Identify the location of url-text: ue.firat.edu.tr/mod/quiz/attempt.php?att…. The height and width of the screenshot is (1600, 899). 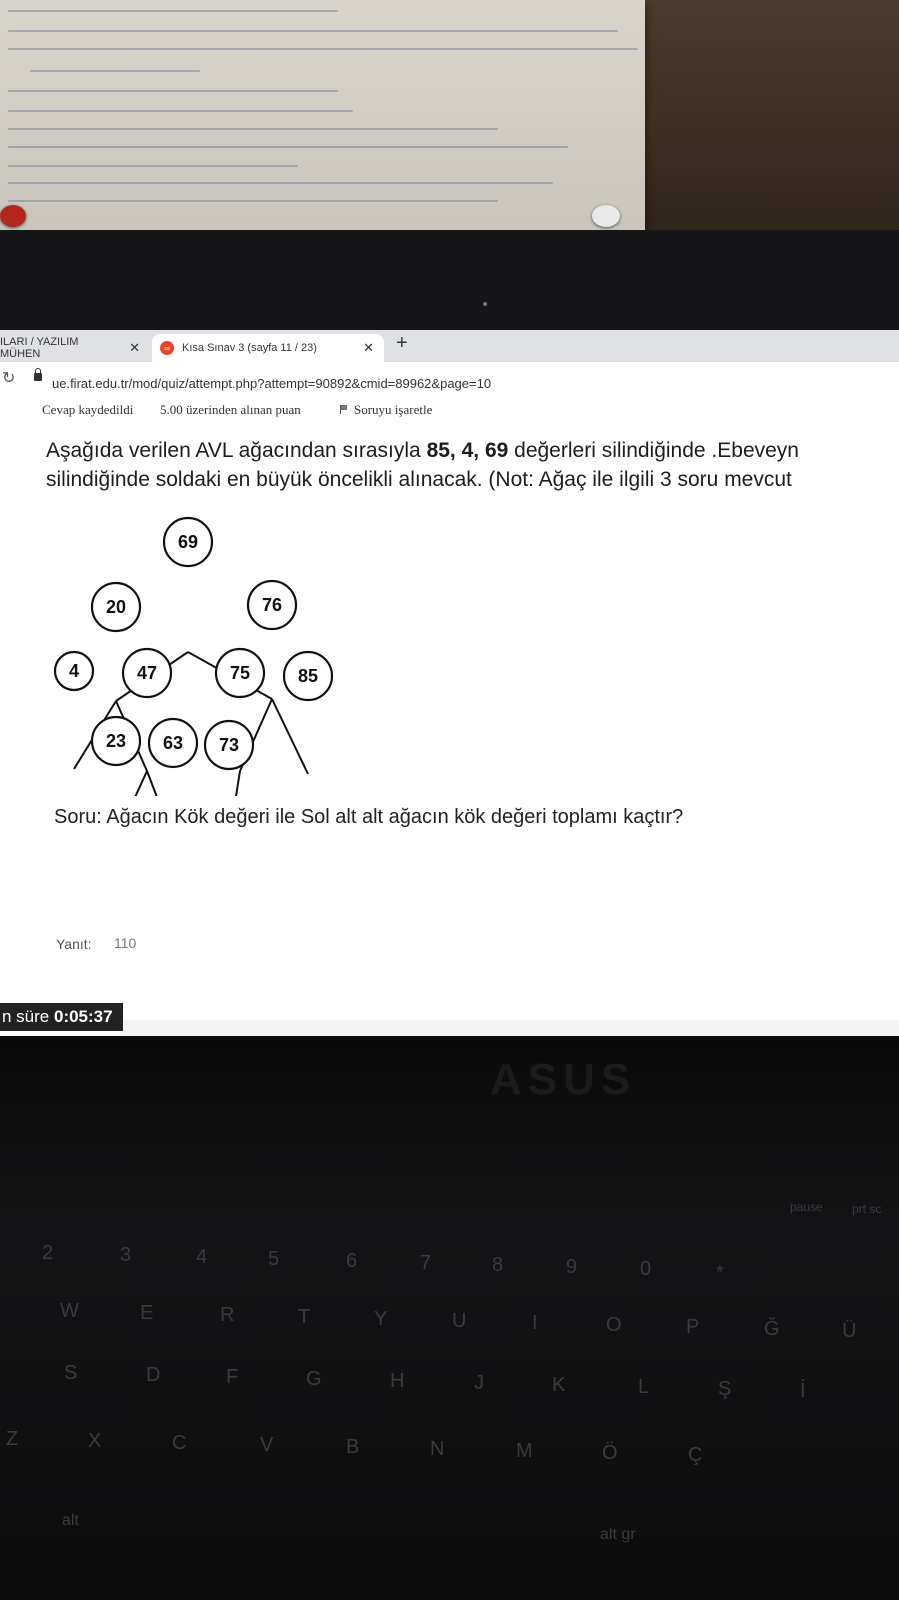
(271, 383).